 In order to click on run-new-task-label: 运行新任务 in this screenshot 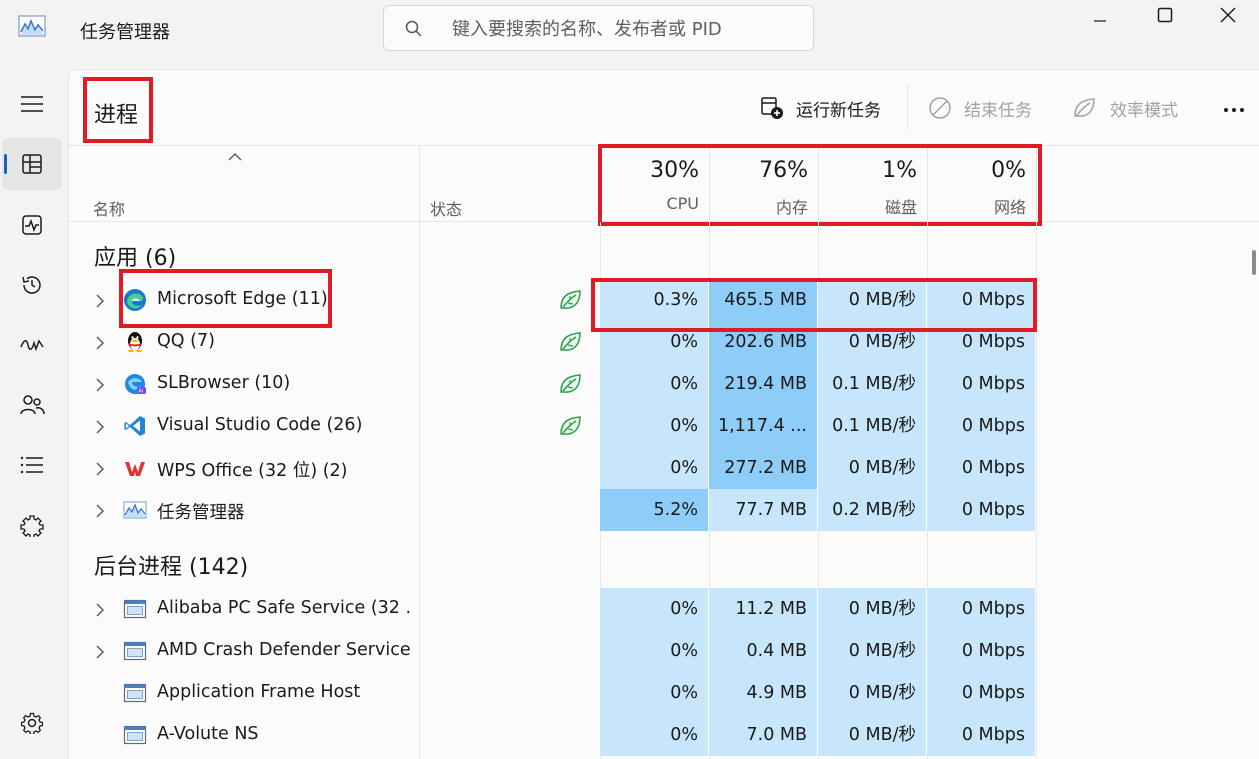, I will do `click(838, 110)`.